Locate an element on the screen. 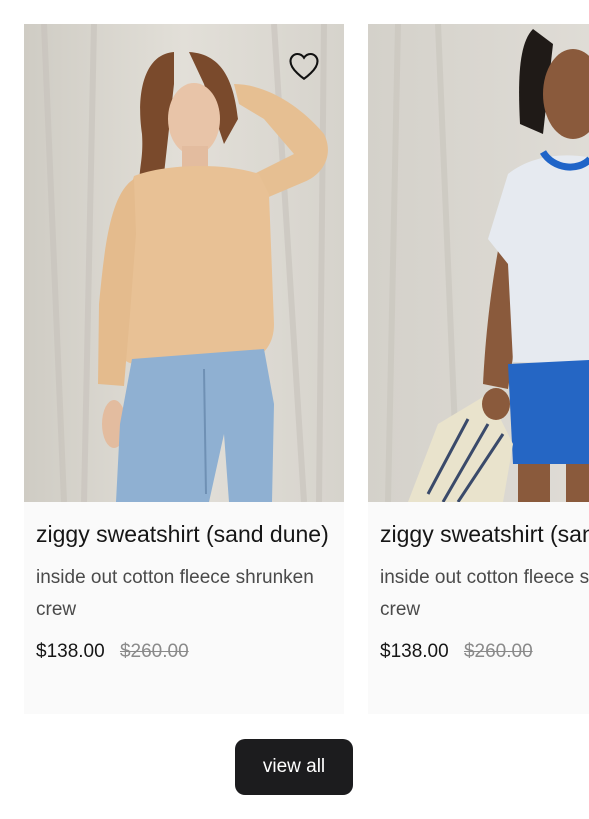 This screenshot has width=589, height=819. wishlist-heart-icon is located at coordinates (304, 66).